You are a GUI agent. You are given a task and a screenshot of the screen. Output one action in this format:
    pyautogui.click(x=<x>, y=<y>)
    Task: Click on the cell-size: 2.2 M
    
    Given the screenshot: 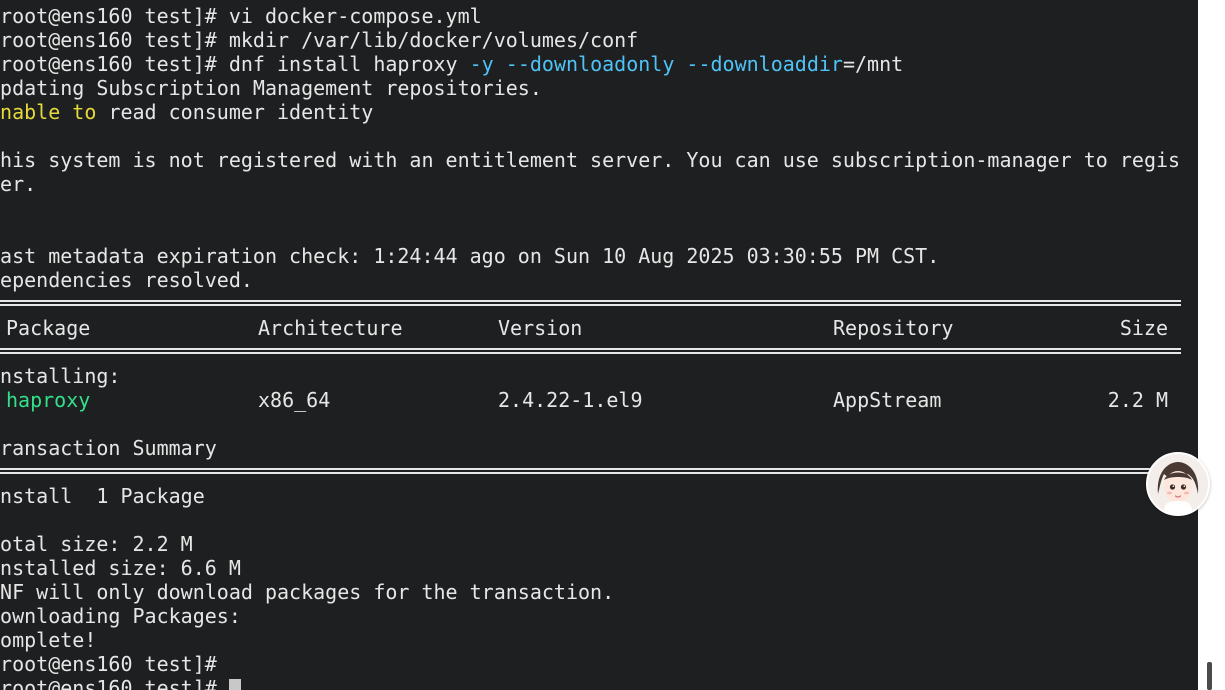 What is the action you would take?
    pyautogui.click(x=1137, y=400)
    